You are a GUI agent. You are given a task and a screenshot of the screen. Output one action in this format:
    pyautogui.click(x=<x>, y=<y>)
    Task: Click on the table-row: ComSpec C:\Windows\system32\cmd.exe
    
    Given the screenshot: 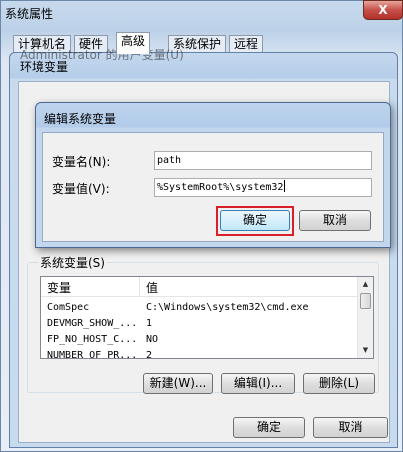 What is the action you would take?
    pyautogui.click(x=199, y=307)
    